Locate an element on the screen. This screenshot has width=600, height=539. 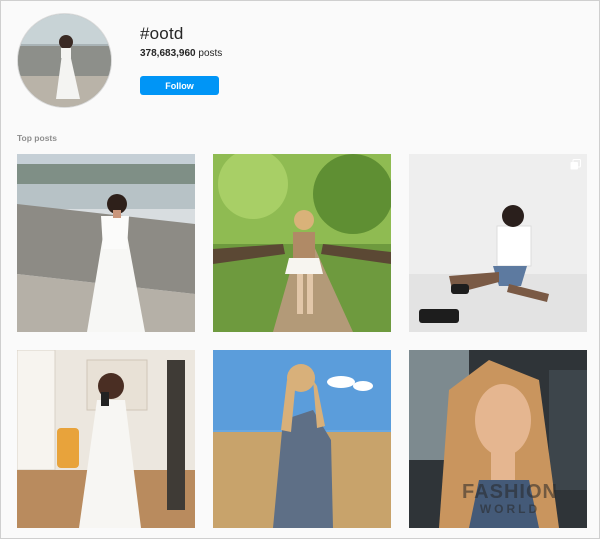
top-posts-label: Top posts is located at coordinates (37, 138).